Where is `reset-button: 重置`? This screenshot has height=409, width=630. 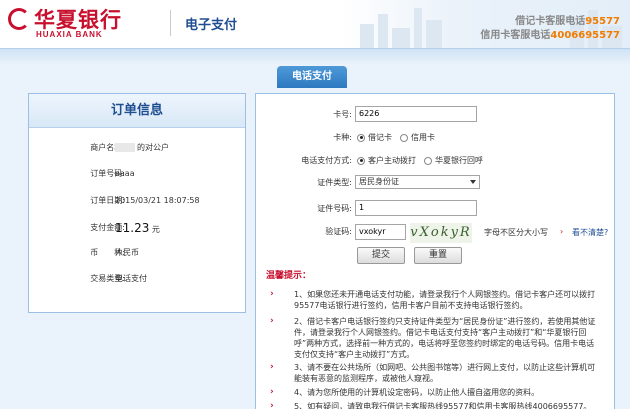 reset-button: 重置 is located at coordinates (438, 255).